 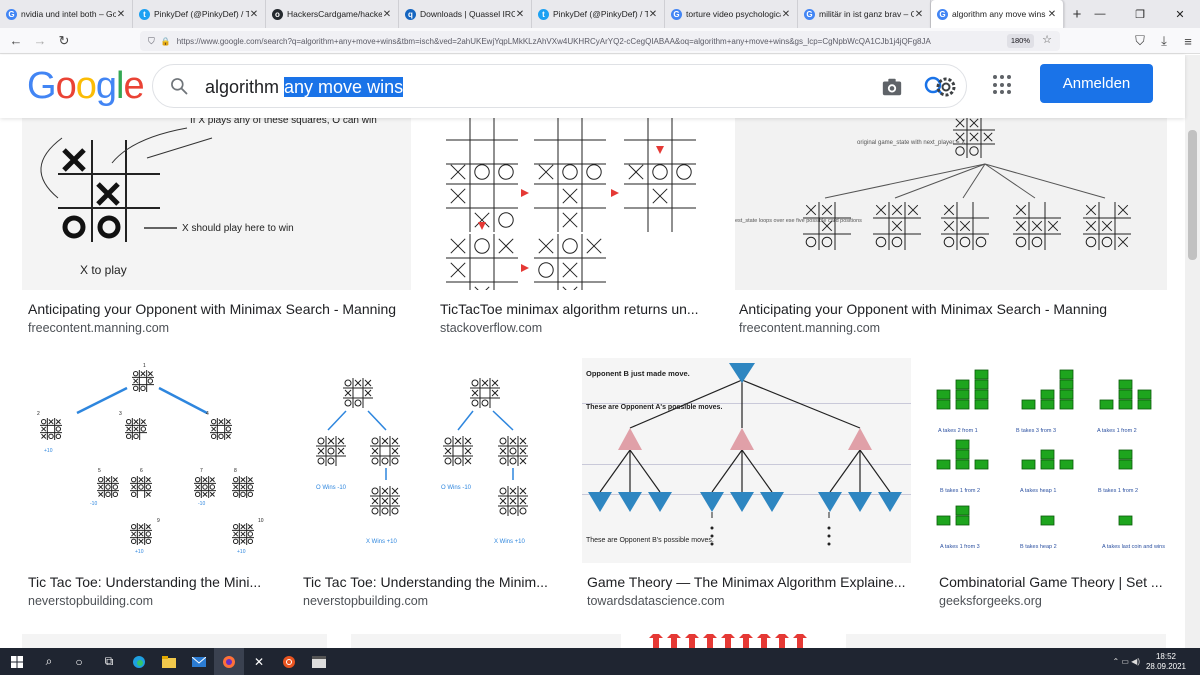 What do you see at coordinates (17, 661) in the screenshot?
I see `windows-start-icon` at bounding box center [17, 661].